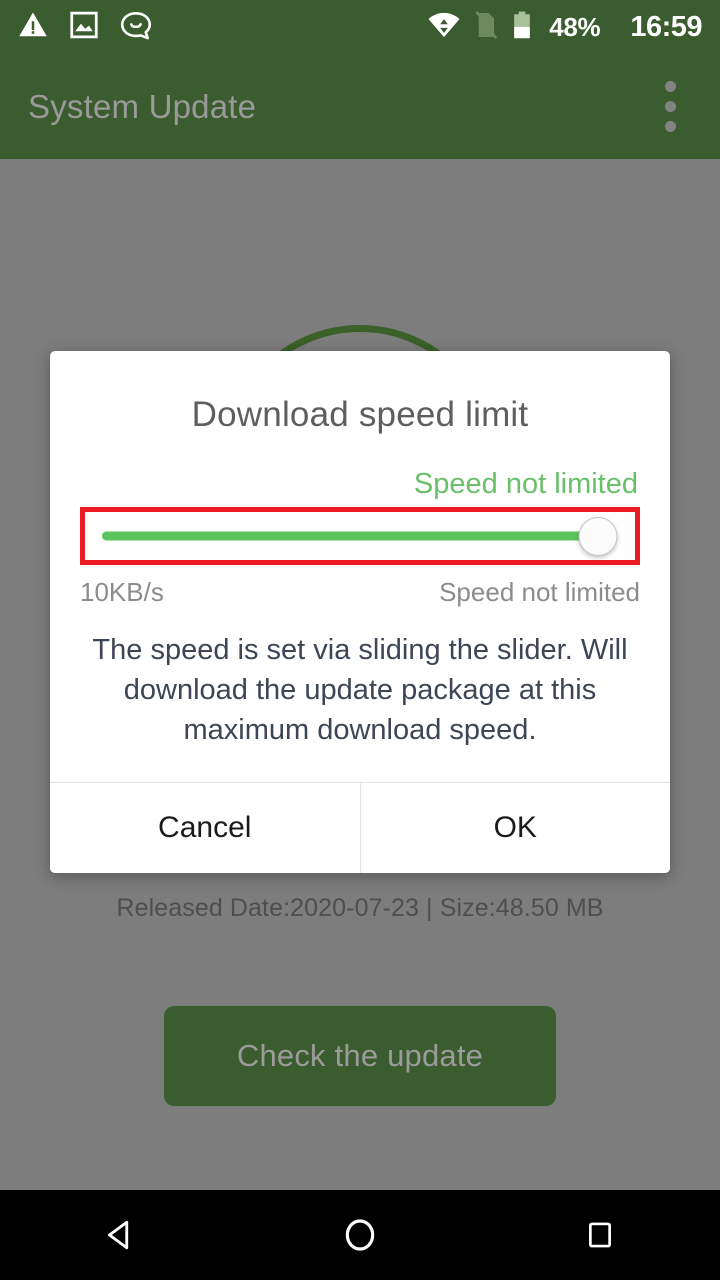 This screenshot has height=1280, width=720. I want to click on warning-triangle-icon, so click(33, 27).